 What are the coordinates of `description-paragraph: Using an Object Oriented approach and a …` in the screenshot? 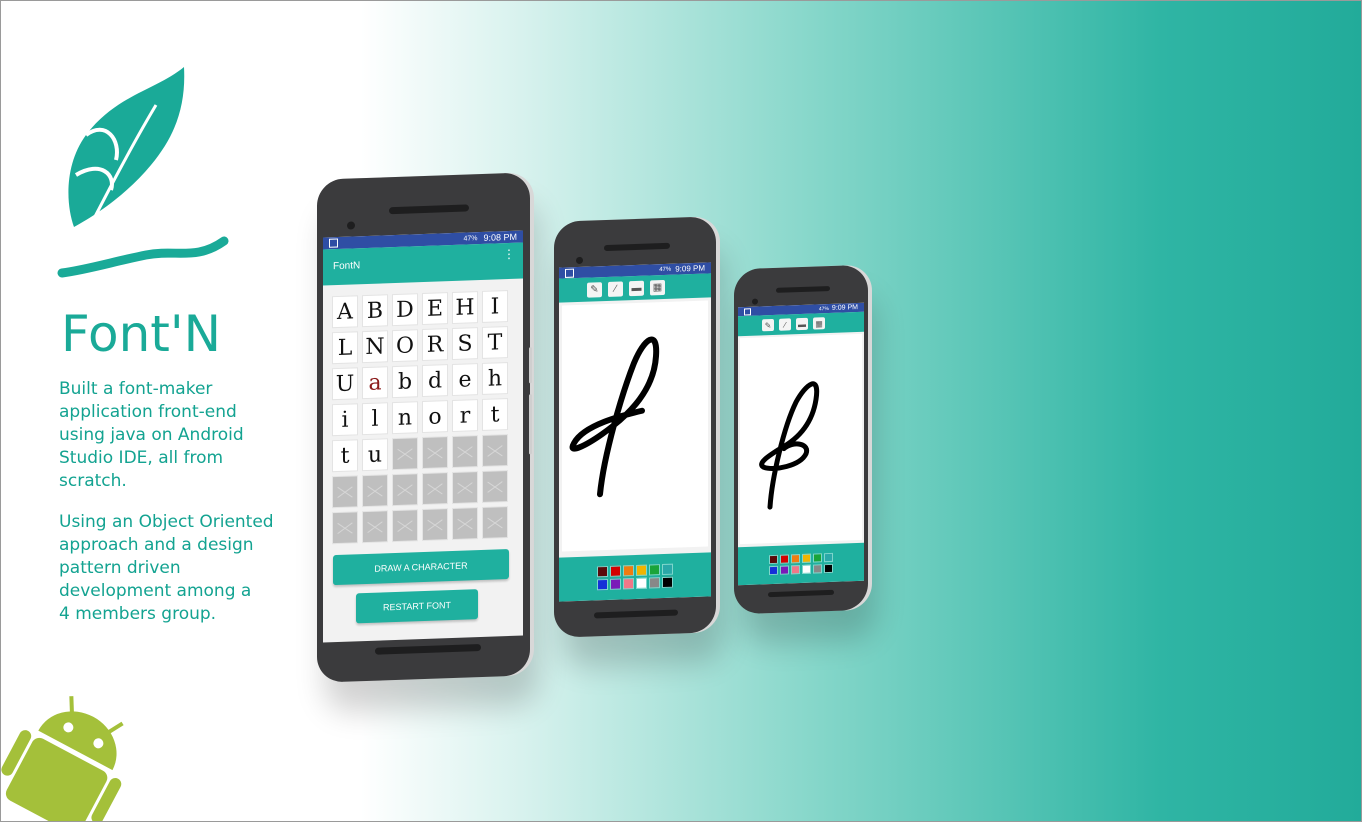 It's located at (166, 568).